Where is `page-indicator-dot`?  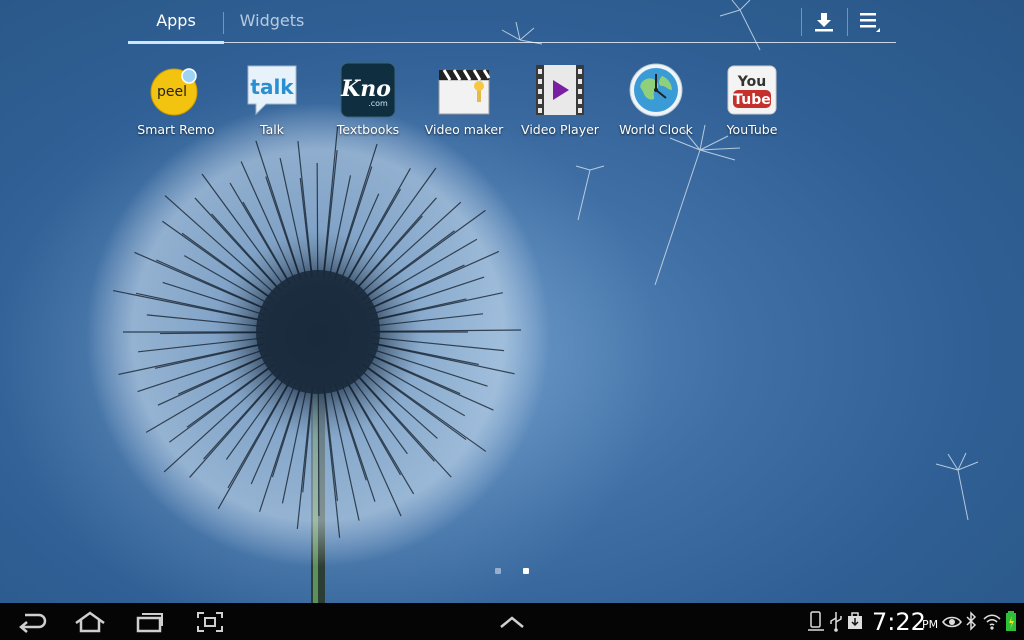
page-indicator-dot is located at coordinates (498, 571).